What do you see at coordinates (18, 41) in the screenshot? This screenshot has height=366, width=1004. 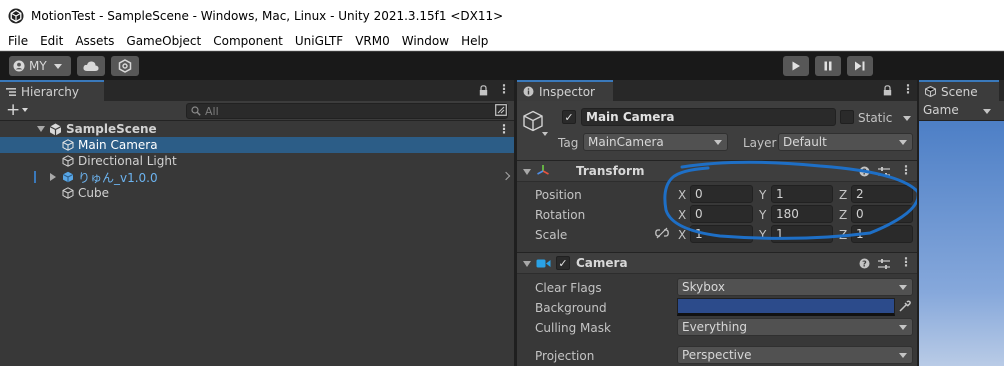 I see `menu-file: File` at bounding box center [18, 41].